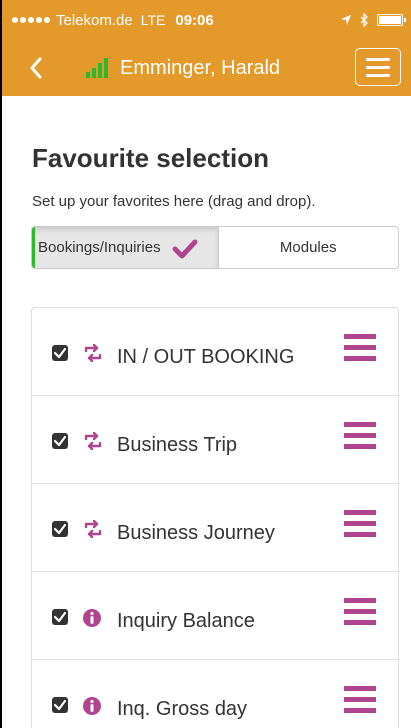  Describe the element at coordinates (182, 709) in the screenshot. I see `item-label: Inq. Gross day` at that location.